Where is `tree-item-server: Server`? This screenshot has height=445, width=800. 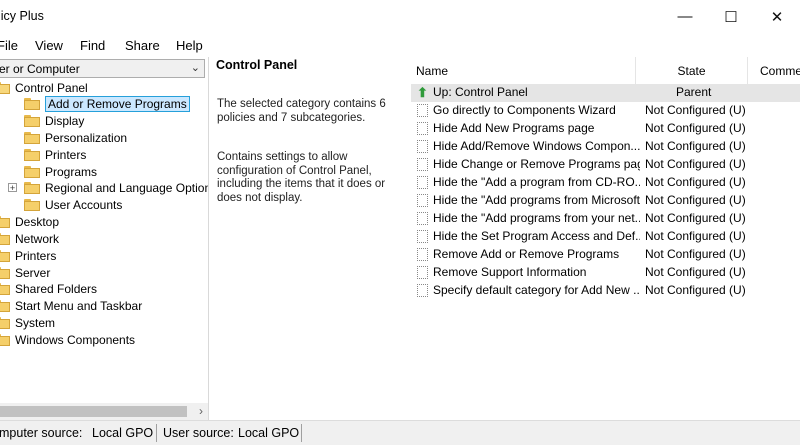
tree-item-server: Server is located at coordinates (25, 272).